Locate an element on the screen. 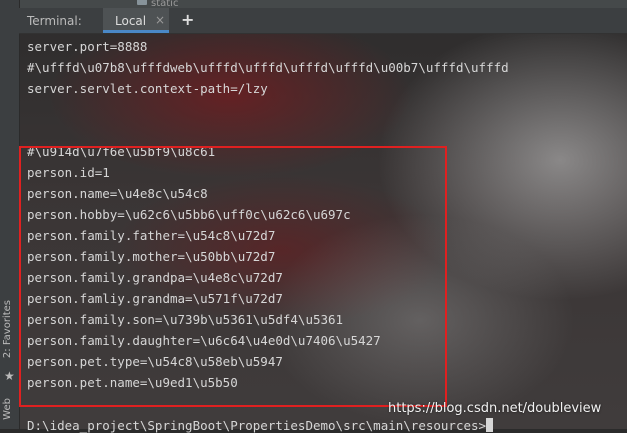 The height and width of the screenshot is (433, 627). close-icon: × is located at coordinates (160, 20).